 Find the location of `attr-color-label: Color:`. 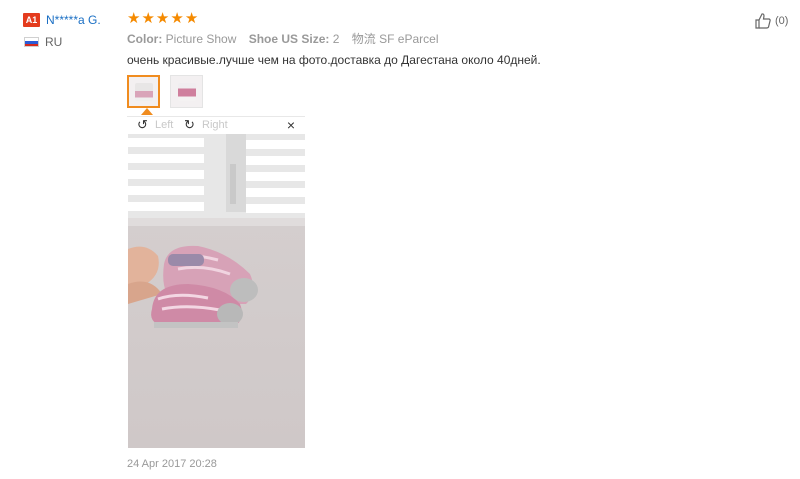

attr-color-label: Color: is located at coordinates (145, 39).